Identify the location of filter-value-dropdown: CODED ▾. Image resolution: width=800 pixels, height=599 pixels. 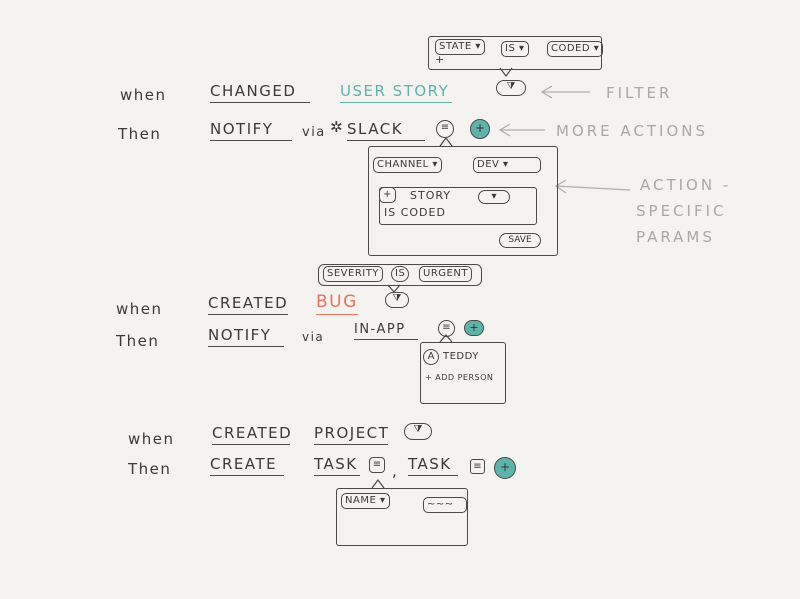
(575, 49).